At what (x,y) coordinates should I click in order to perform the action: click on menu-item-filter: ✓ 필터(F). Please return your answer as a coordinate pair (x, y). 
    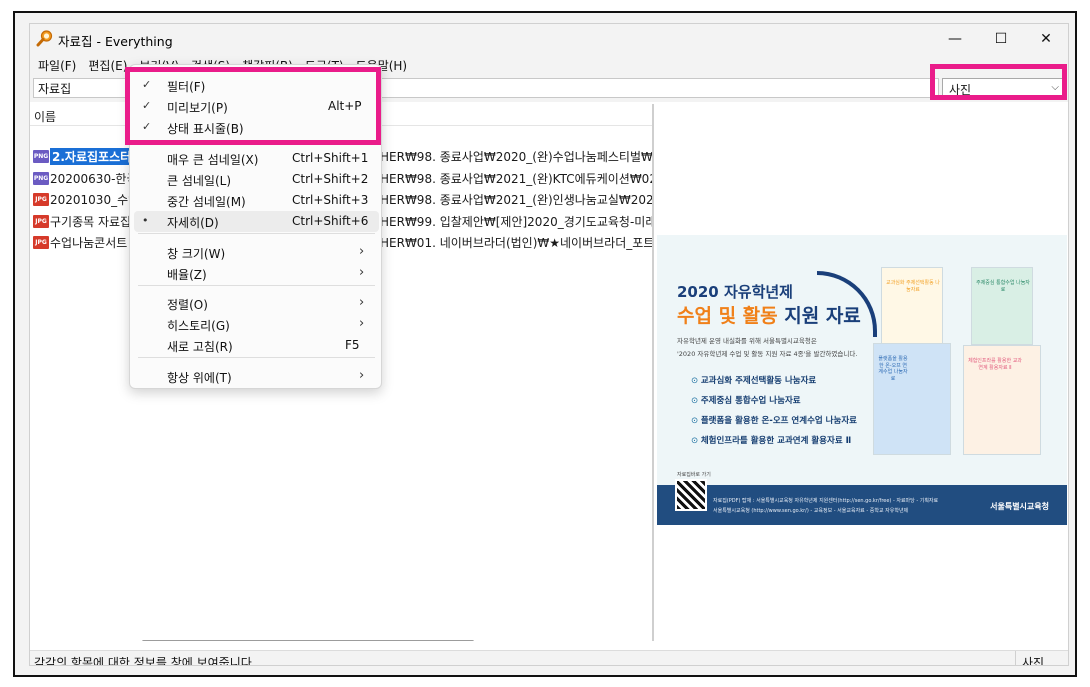
    Looking at the image, I should click on (256, 85).